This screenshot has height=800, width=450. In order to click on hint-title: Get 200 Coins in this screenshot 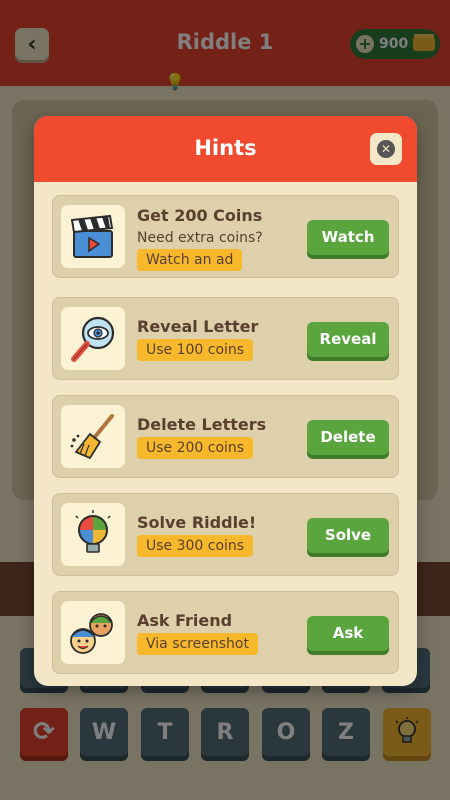, I will do `click(200, 215)`.